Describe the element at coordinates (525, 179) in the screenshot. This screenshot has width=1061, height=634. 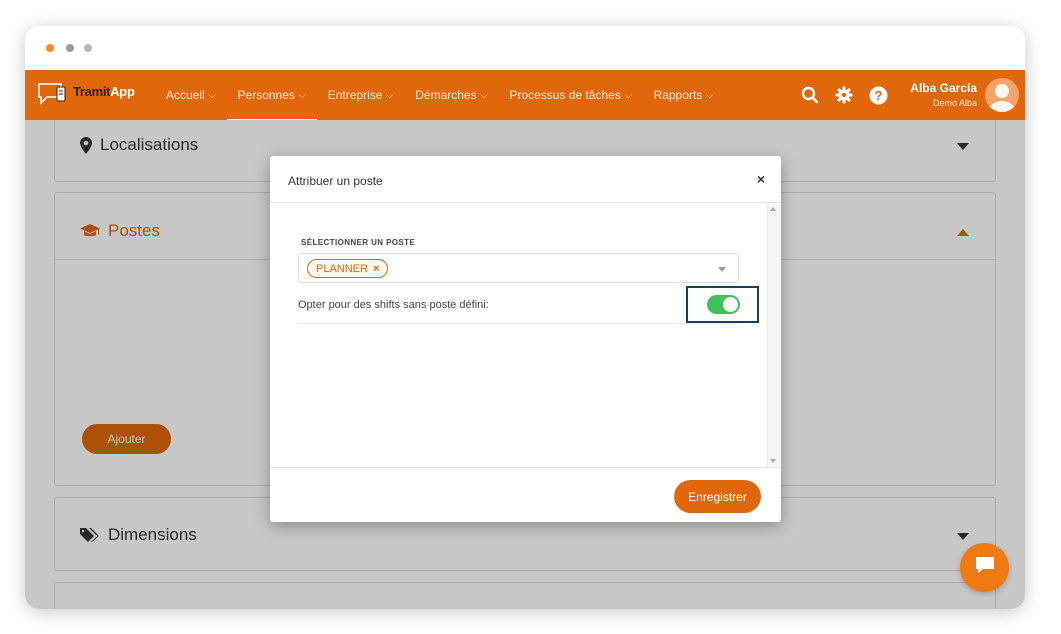
I see `modal-header: Attribuer un poste ×` at that location.